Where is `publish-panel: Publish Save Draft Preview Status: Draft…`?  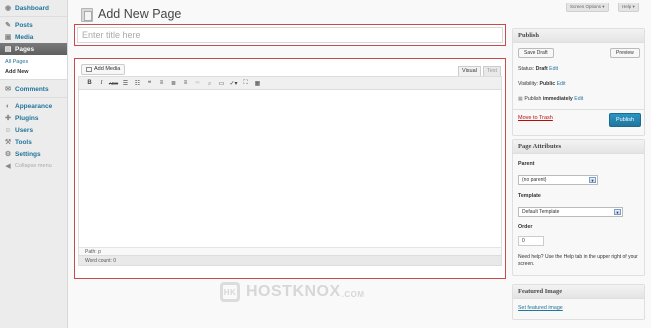
publish-panel: Publish Save Draft Preview Status: Draft… is located at coordinates (578, 82).